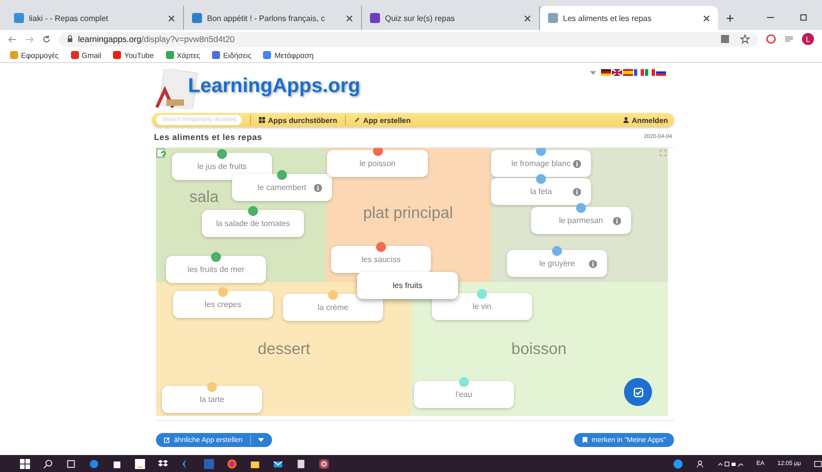 The width and height of the screenshot is (822, 472). What do you see at coordinates (95, 18) in the screenshot?
I see `browser-tab: liaki - - Repas complet` at bounding box center [95, 18].